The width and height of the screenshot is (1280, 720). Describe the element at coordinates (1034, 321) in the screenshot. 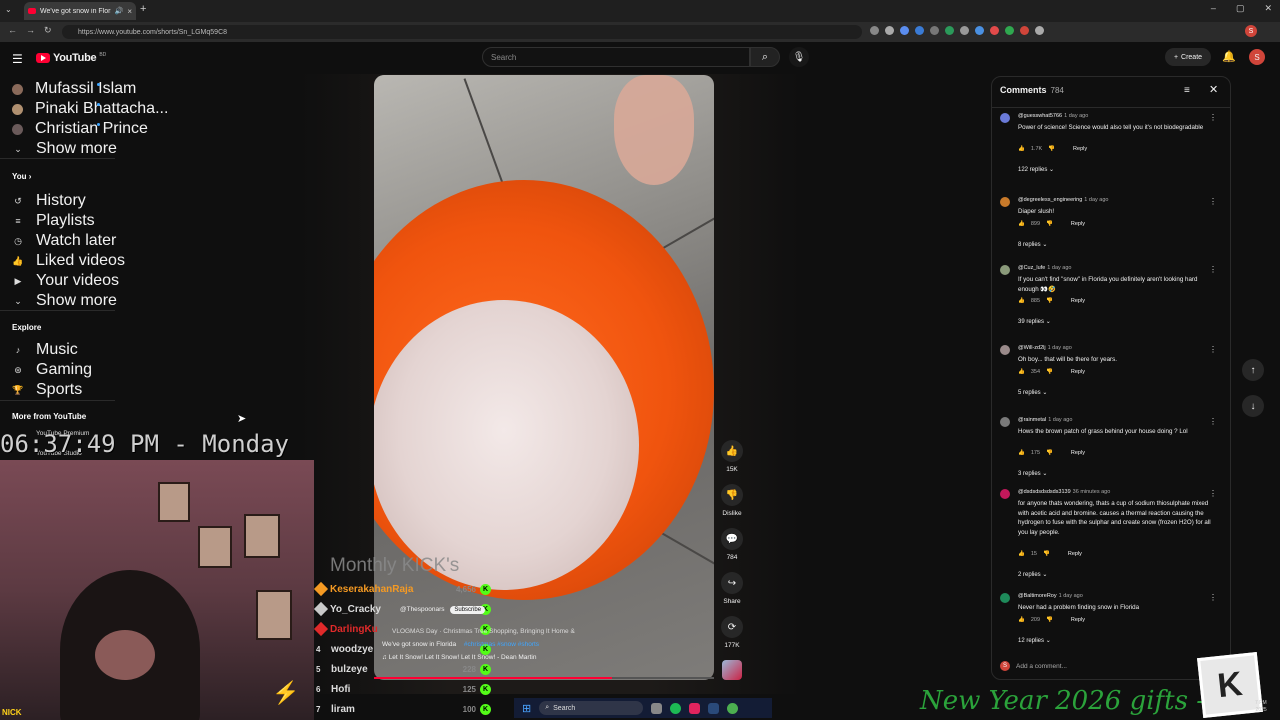

I see `view-replies-button: 39 replies ⌄` at that location.